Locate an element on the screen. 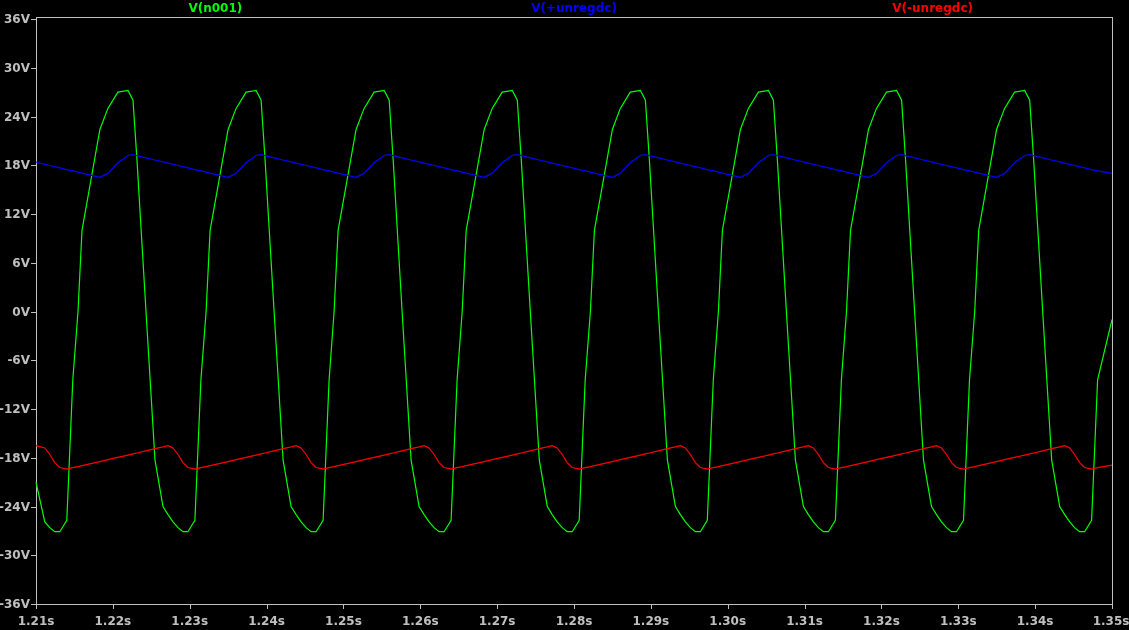  x-tick-label: 1.24s is located at coordinates (266, 621).